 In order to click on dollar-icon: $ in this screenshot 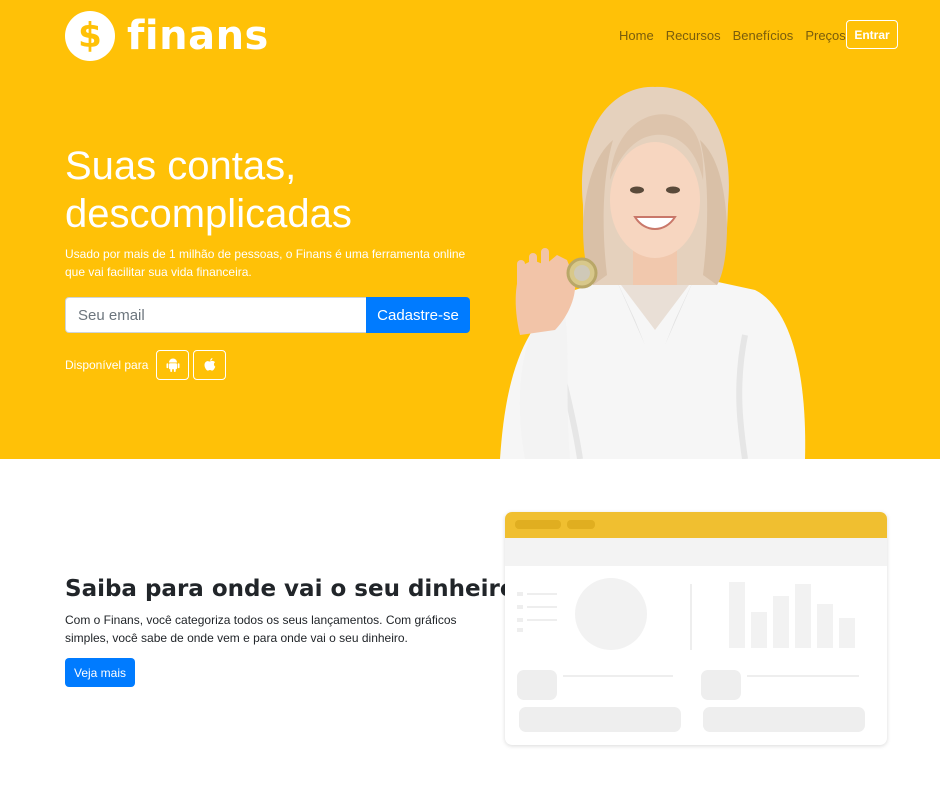, I will do `click(90, 36)`.